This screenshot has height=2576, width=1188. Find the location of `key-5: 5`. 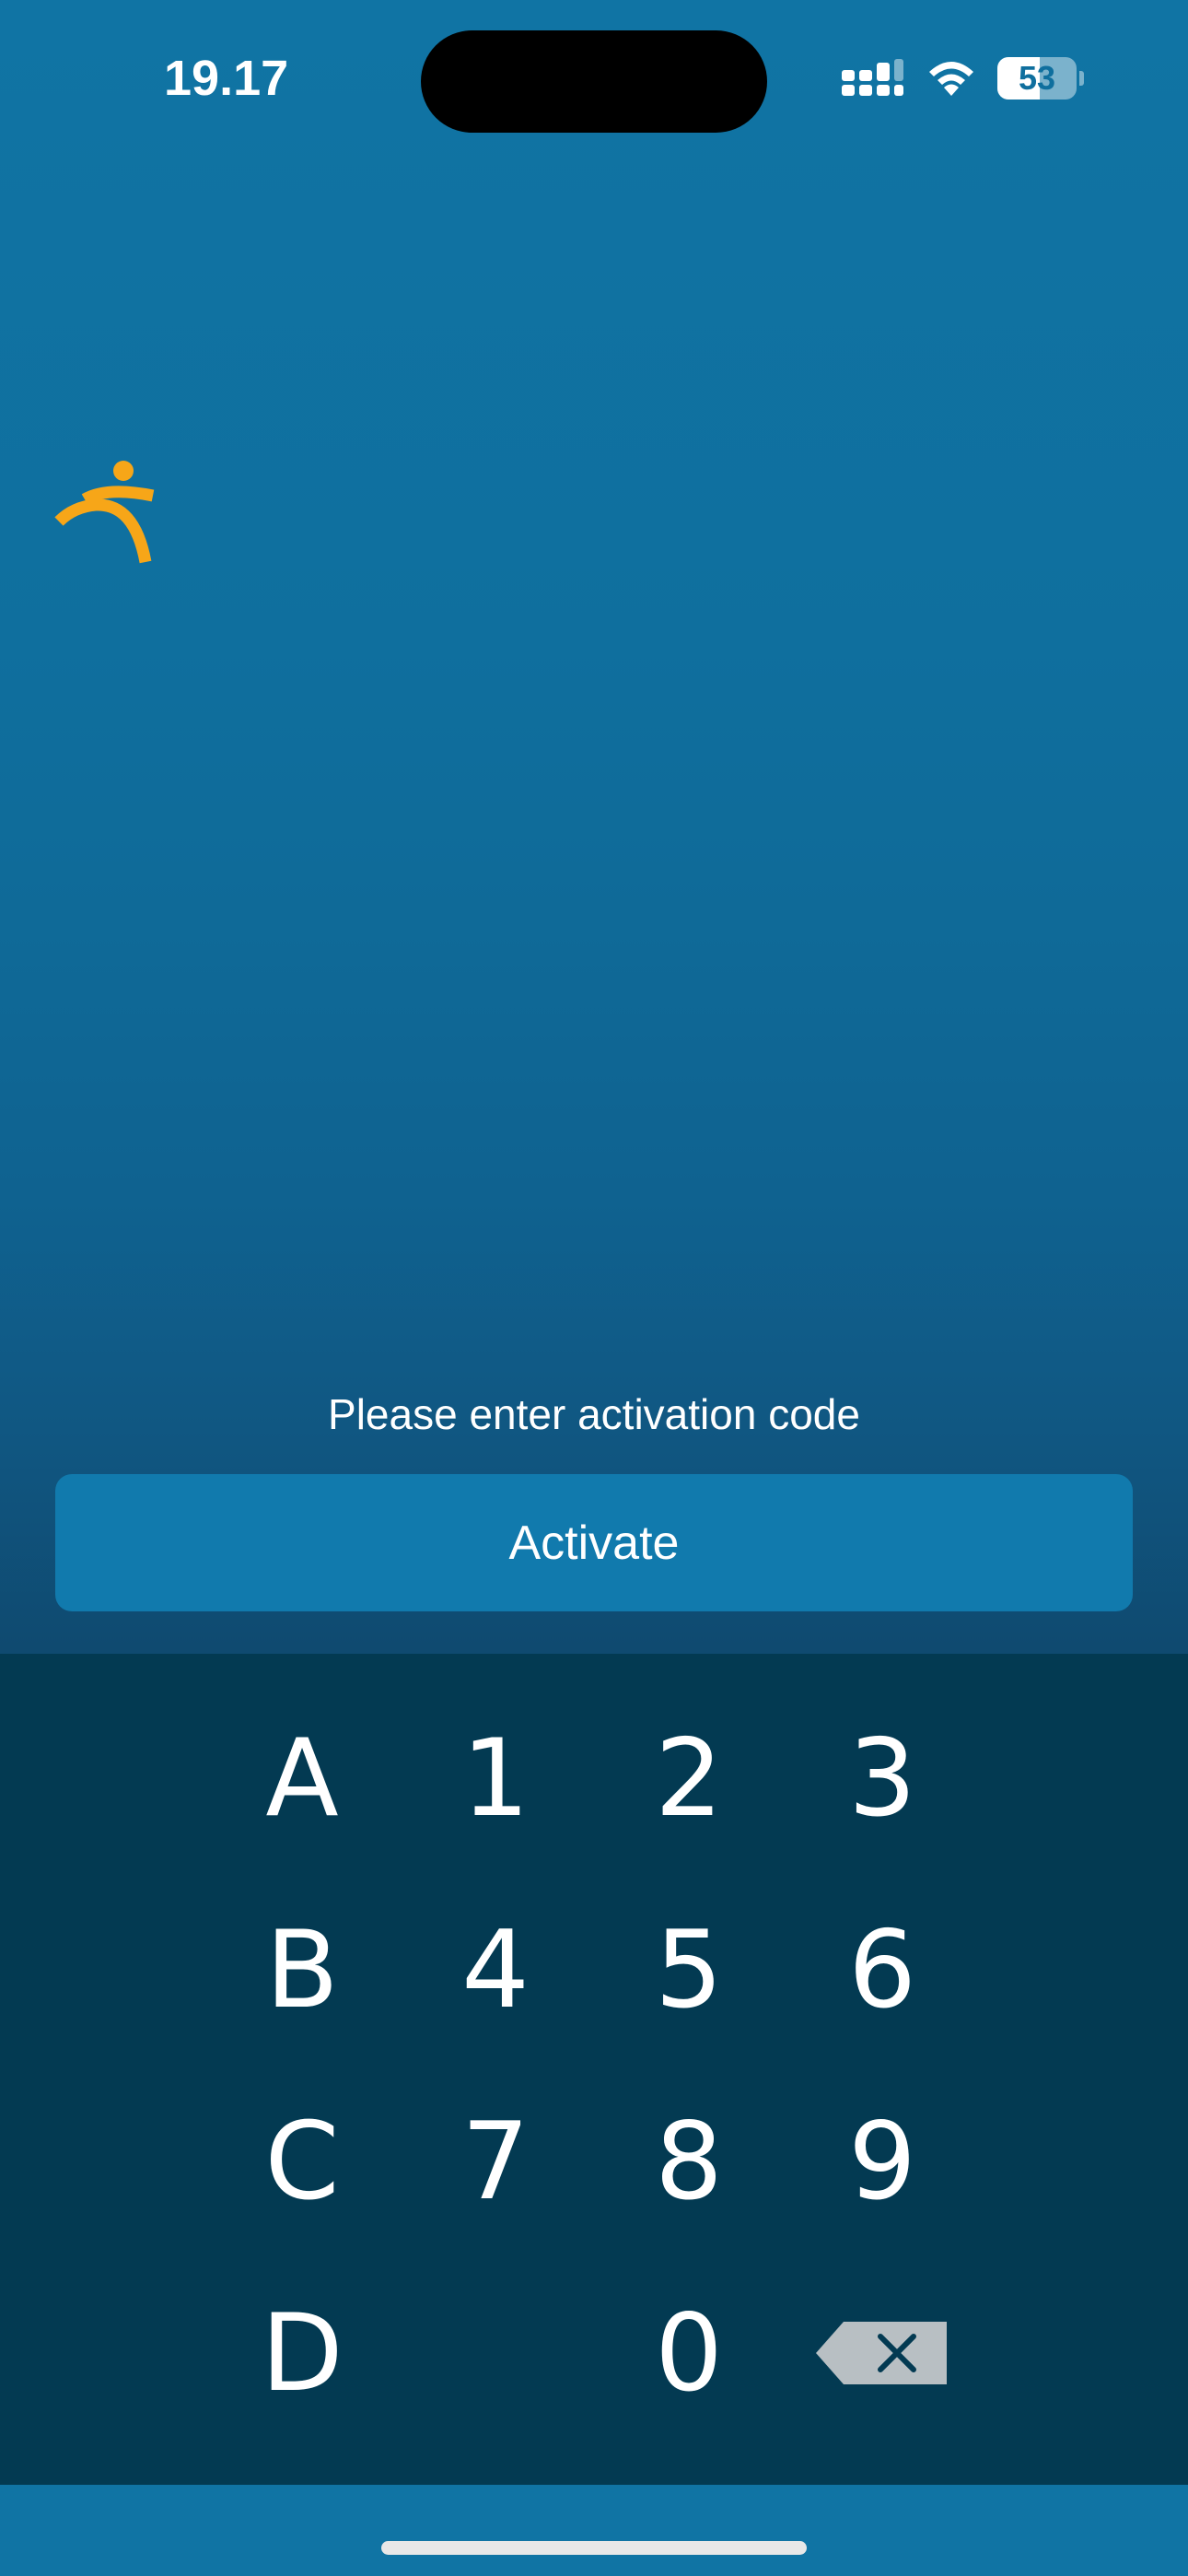

key-5: 5 is located at coordinates (689, 1970).